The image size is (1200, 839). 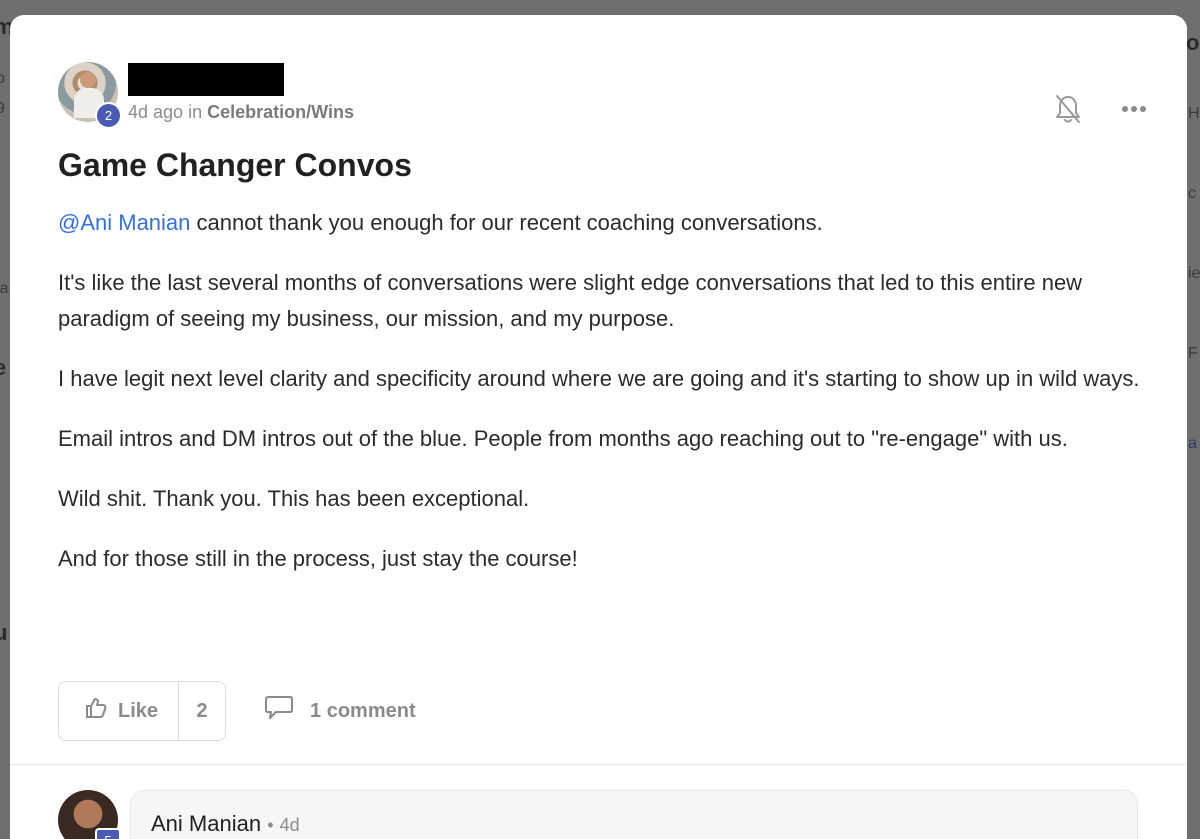 What do you see at coordinates (156, 112) in the screenshot?
I see `post-time: 4d ago` at bounding box center [156, 112].